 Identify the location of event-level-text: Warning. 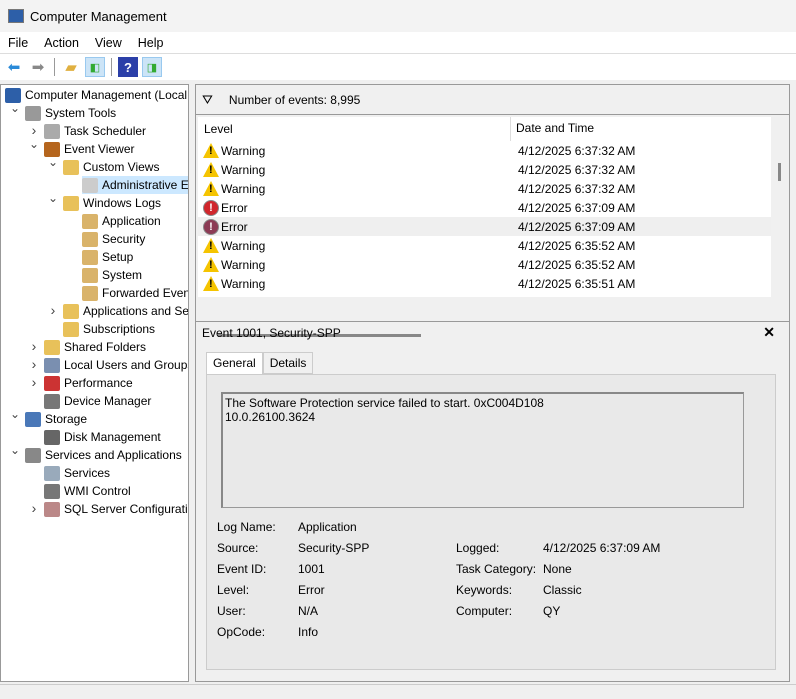
(243, 264).